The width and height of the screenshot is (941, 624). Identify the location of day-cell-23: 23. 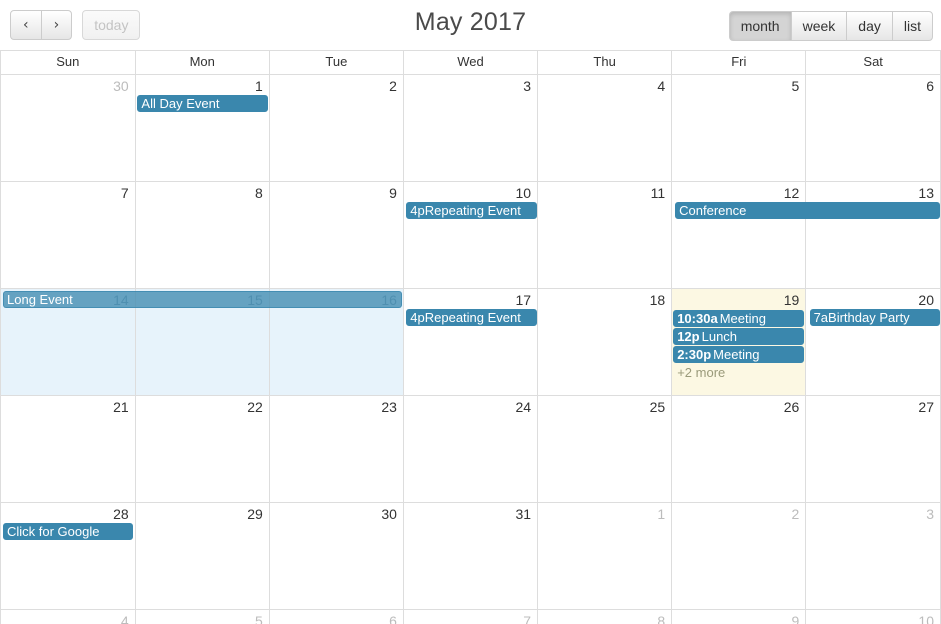
(336, 448).